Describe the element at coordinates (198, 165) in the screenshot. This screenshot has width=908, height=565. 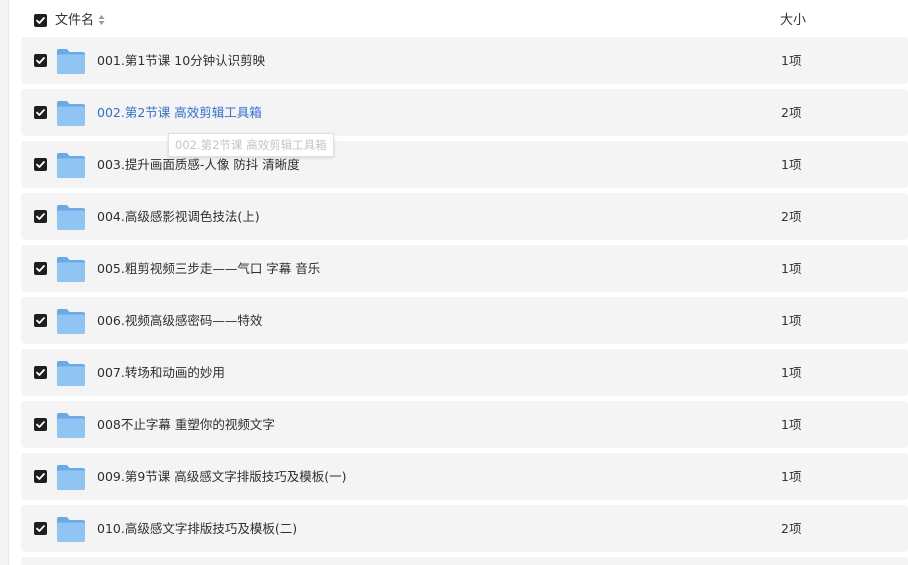
I see `file-name-link: 003.提升画面质感-人像 防抖 清晰度` at that location.